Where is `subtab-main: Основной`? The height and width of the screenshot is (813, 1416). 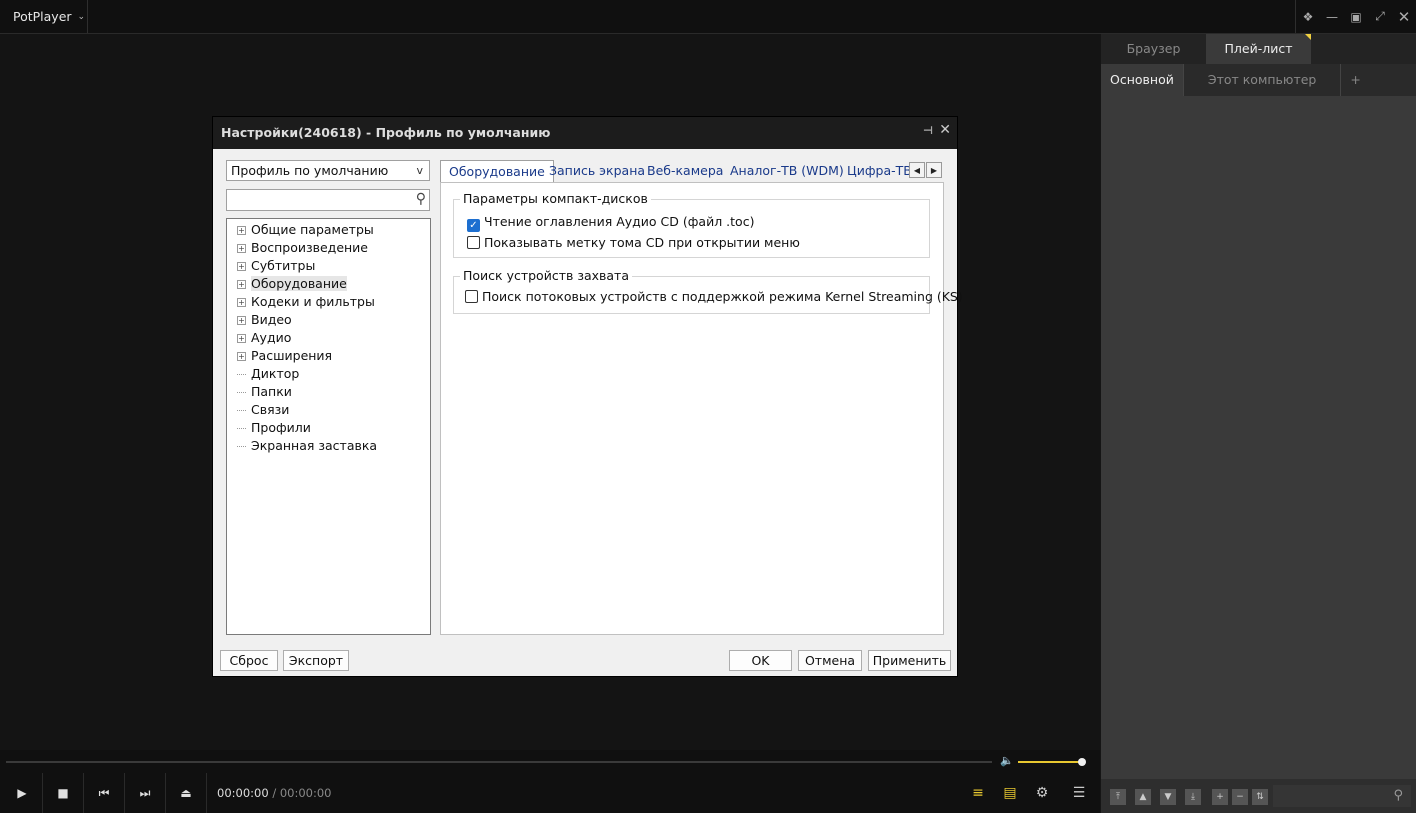 subtab-main: Основной is located at coordinates (1142, 80).